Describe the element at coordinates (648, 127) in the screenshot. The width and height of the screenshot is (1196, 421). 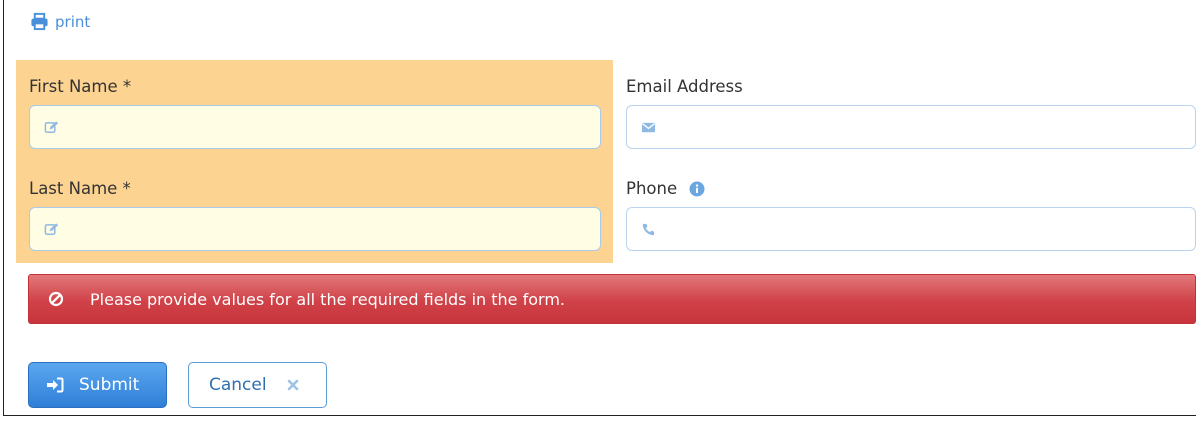
I see `envelope-icon` at that location.